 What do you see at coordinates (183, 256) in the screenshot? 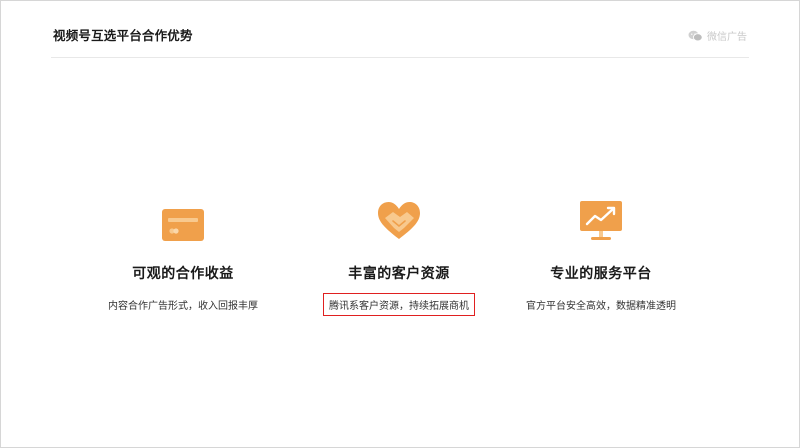
I see `feature-revenue: 可观的合作收益 内容合作广告形式，收入回报丰厚` at bounding box center [183, 256].